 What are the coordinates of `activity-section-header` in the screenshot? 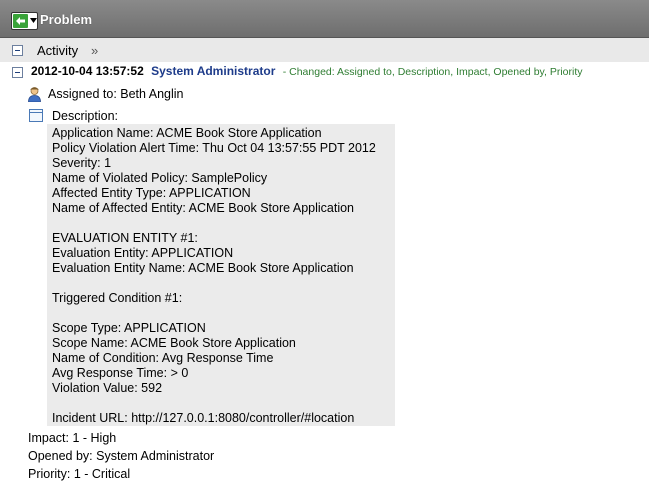 It's located at (324, 50).